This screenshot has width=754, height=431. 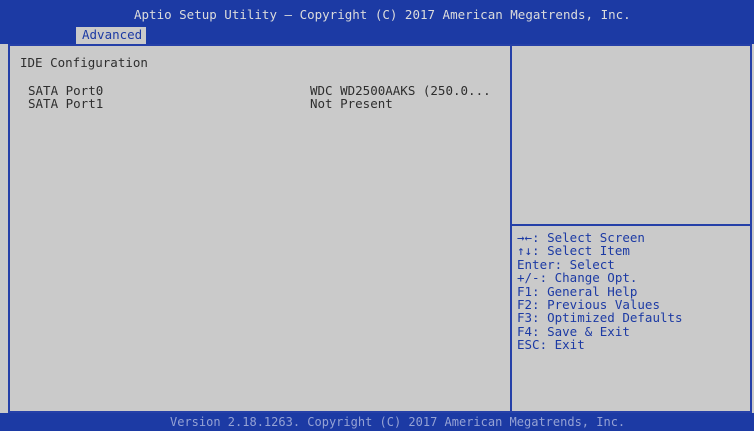 What do you see at coordinates (581, 237) in the screenshot?
I see `key-help-select-screen: →←: Select Screen` at bounding box center [581, 237].